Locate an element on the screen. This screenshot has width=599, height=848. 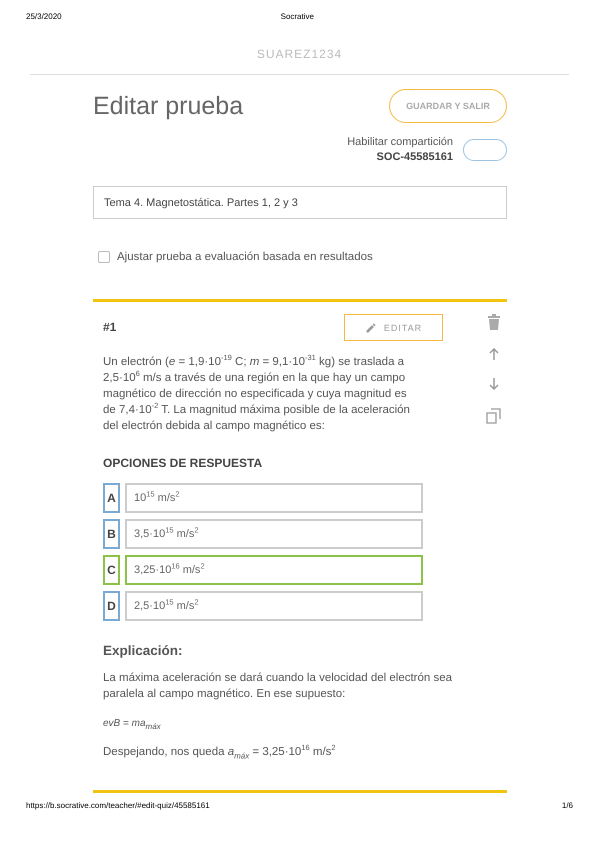
answer-option: 10$^{15}$ m/s$^{2}$ is located at coordinates (274, 498).